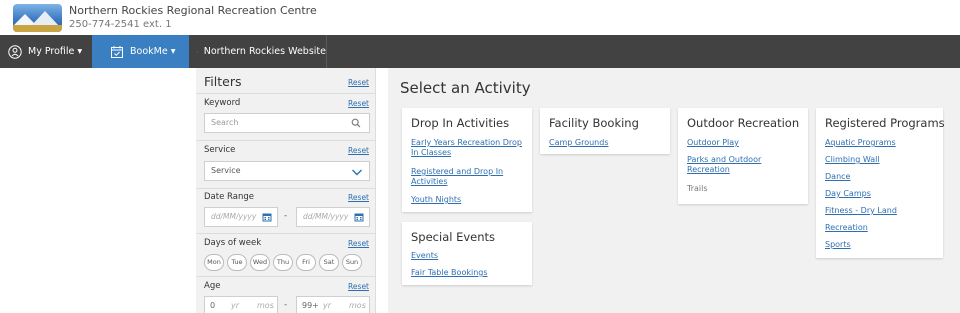  What do you see at coordinates (264, 51) in the screenshot?
I see `website-label: Northern Rockies Website` at bounding box center [264, 51].